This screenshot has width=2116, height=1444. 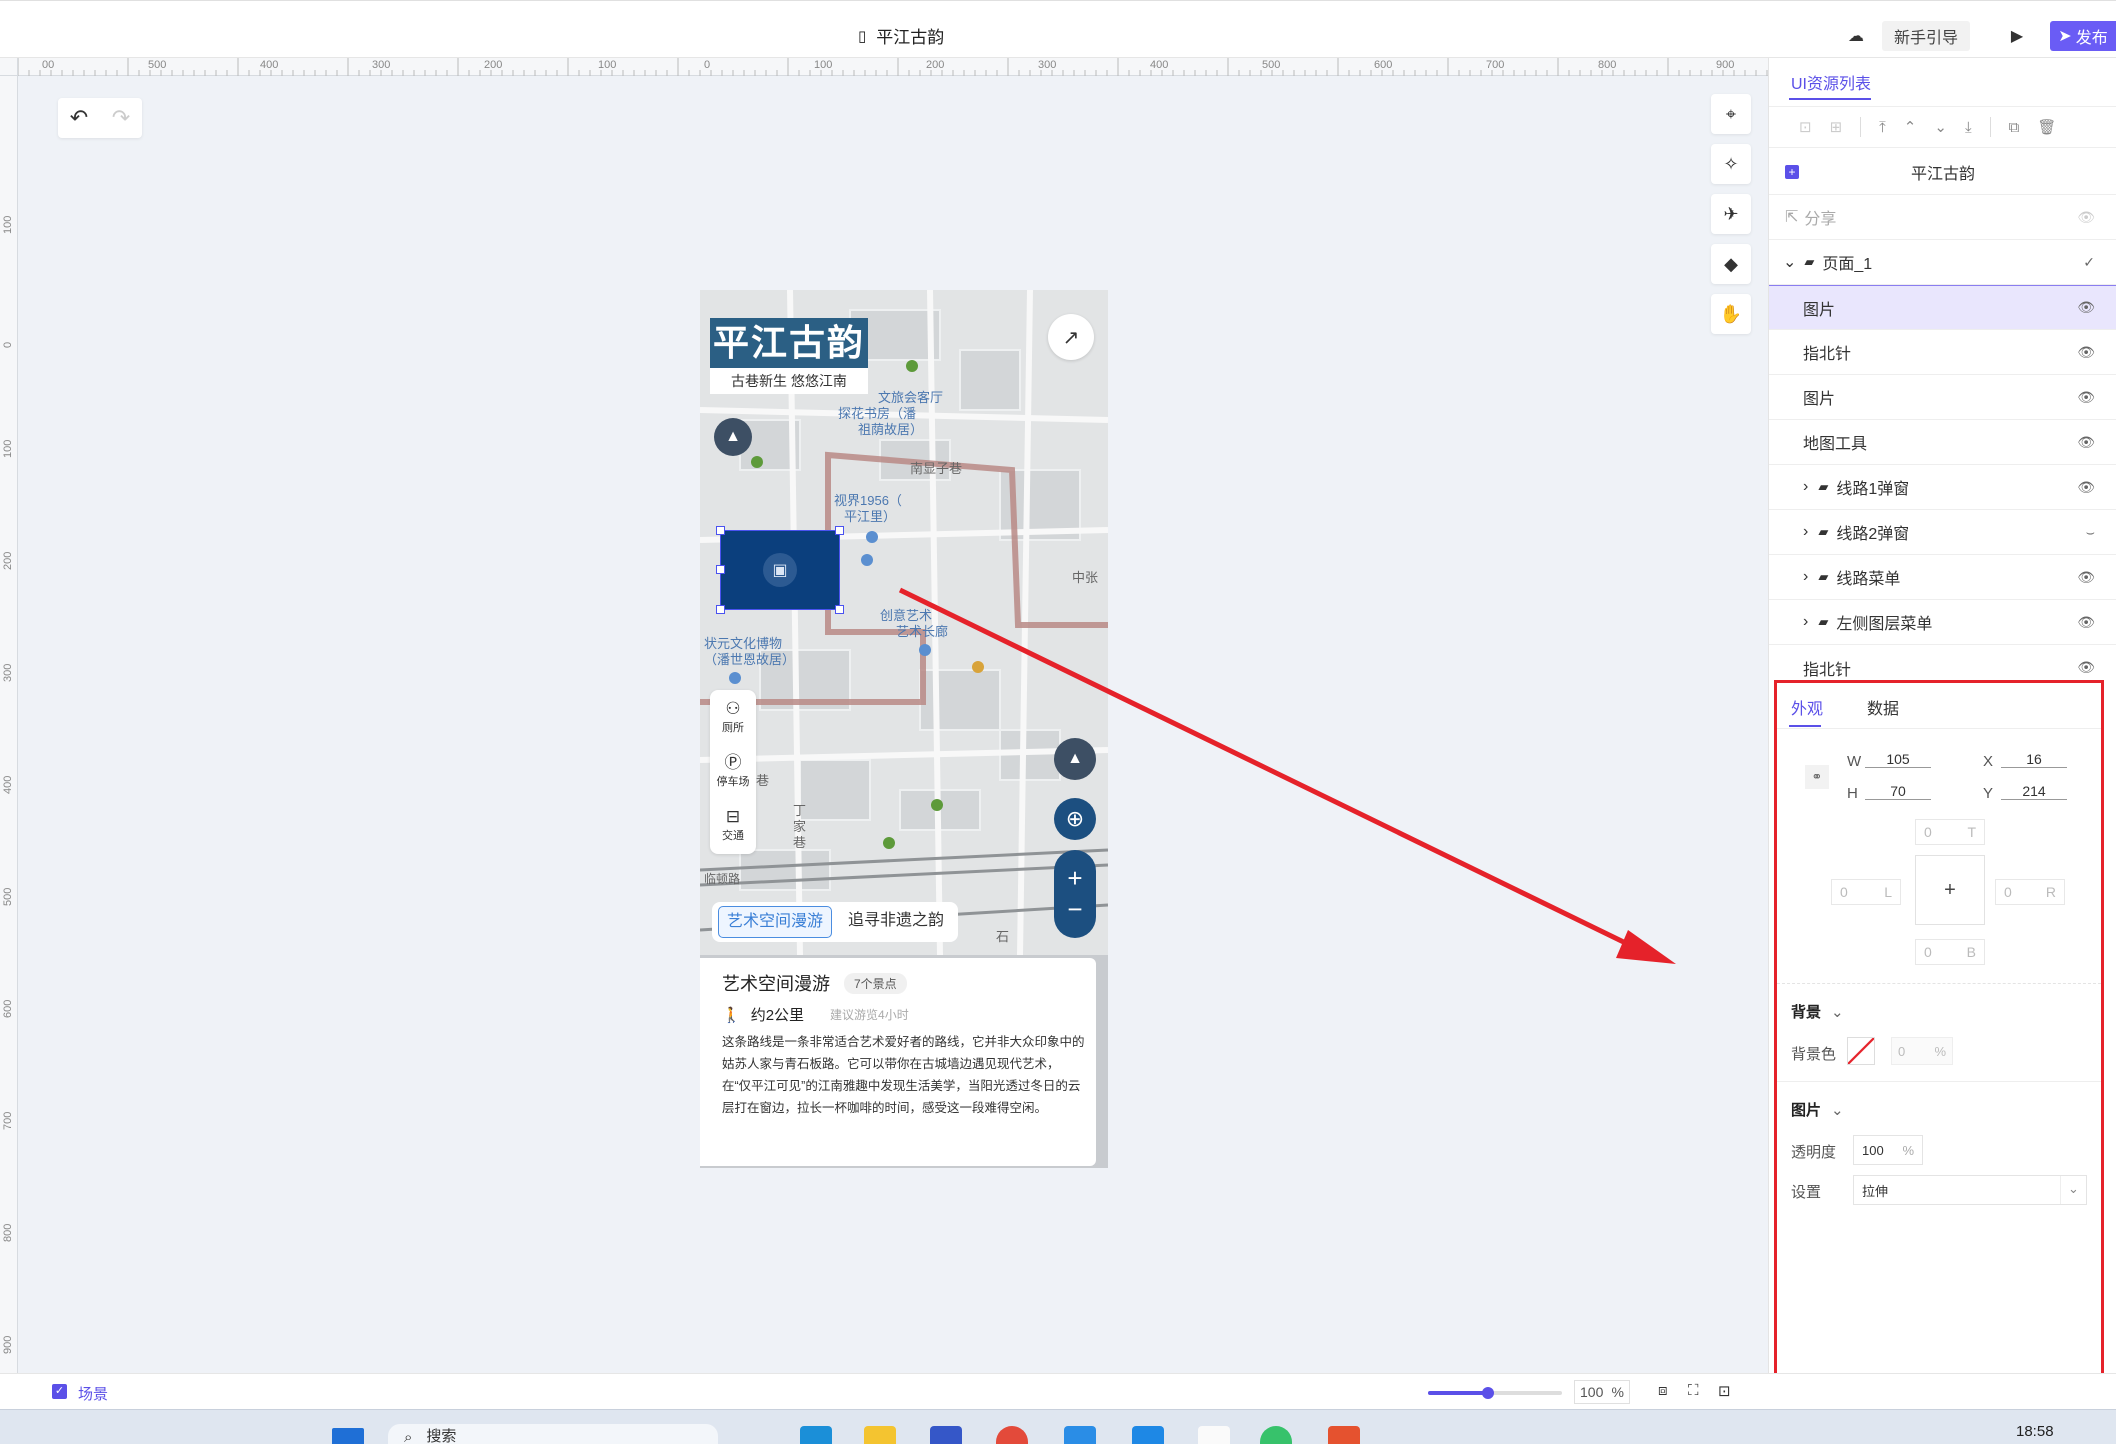 I want to click on crosshair-icon: ⌖, so click(x=1731, y=114).